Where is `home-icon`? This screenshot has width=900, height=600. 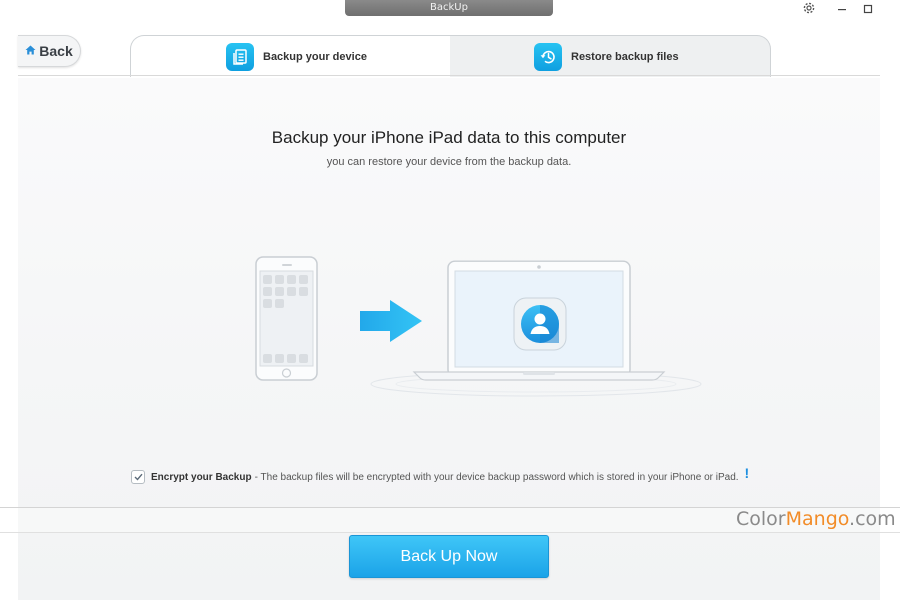
home-icon is located at coordinates (30, 51).